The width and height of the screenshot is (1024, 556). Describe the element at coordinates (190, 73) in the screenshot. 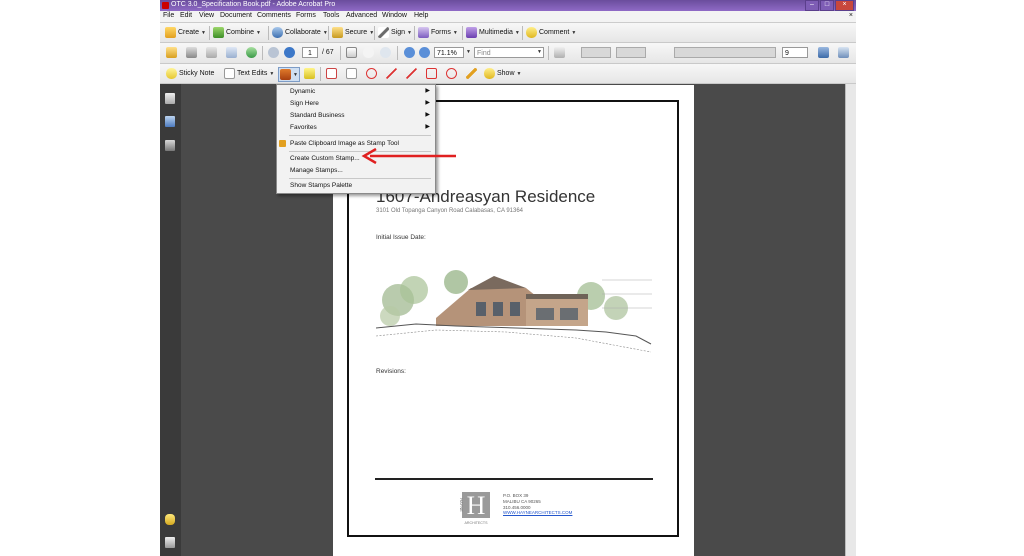

I see `sticky-note-button: Sticky Note` at that location.